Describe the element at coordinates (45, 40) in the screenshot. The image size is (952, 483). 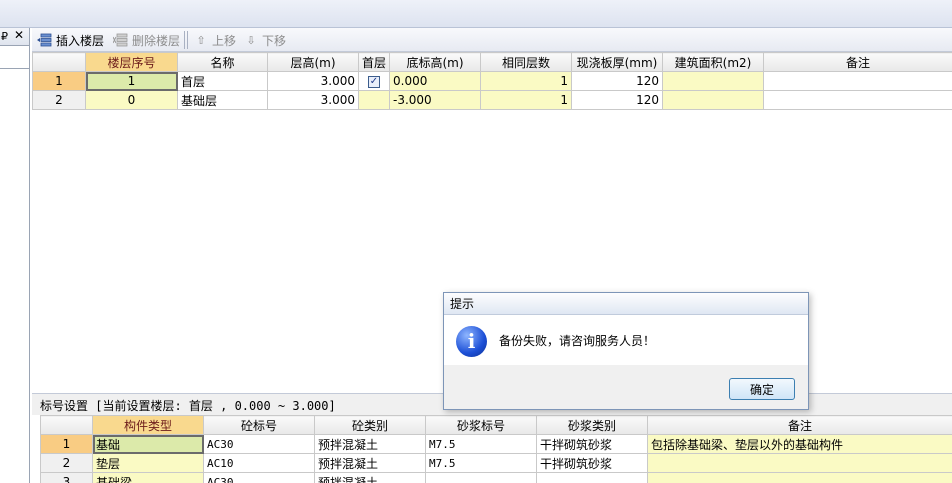
I see `insert-floor-icon` at that location.